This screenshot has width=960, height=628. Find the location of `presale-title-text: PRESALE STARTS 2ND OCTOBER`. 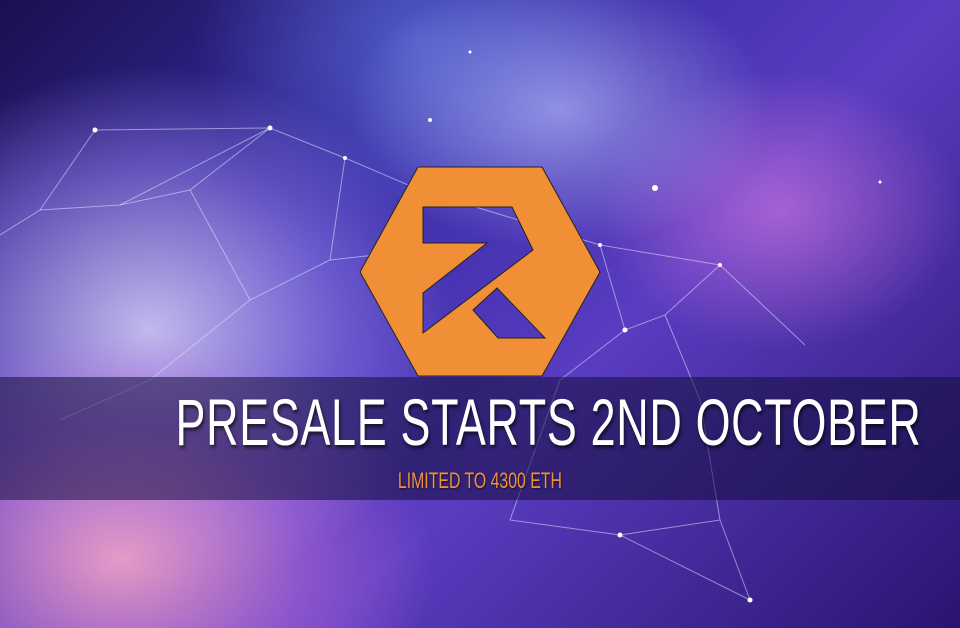

presale-title-text: PRESALE STARTS 2ND OCTOBER is located at coordinates (548, 422).